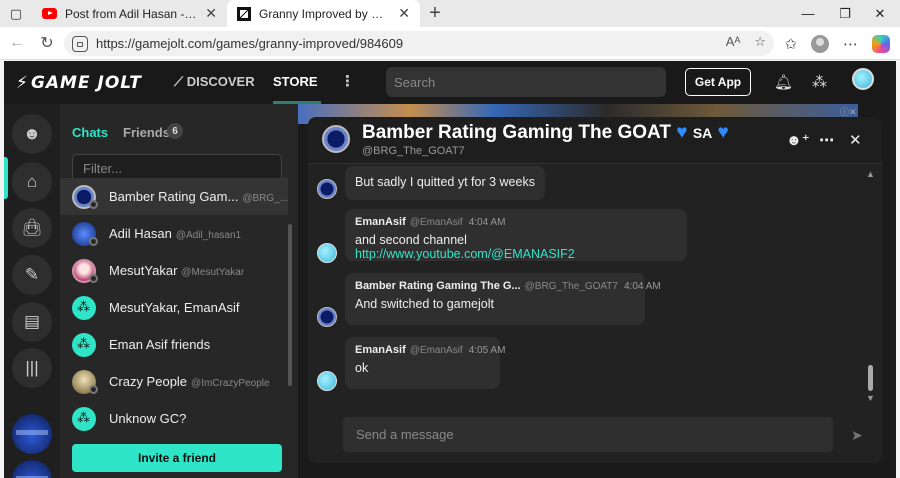  I want to click on nav-discover: ⟋ DISCOVER, so click(214, 82).